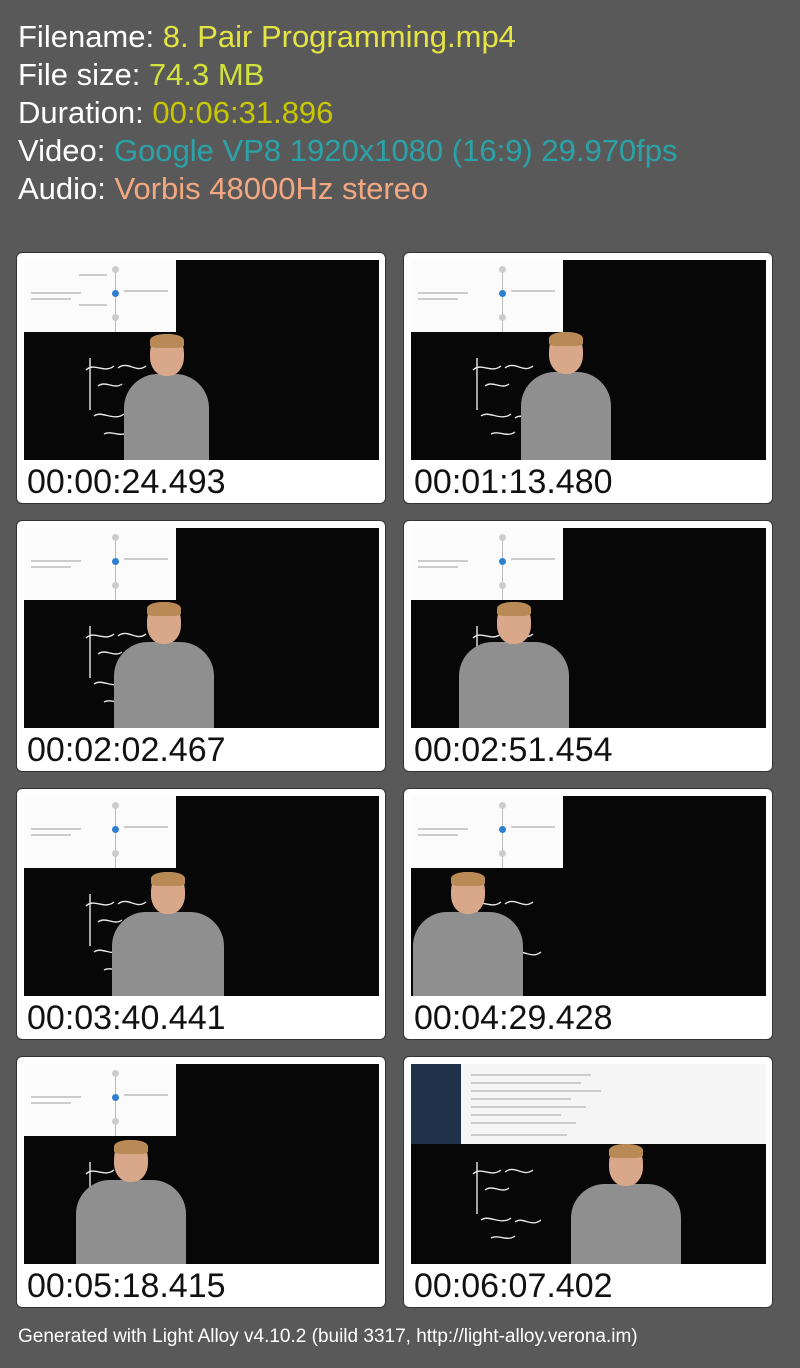 This screenshot has width=800, height=1368. I want to click on duration-value: 00:06:31.896, so click(243, 112).